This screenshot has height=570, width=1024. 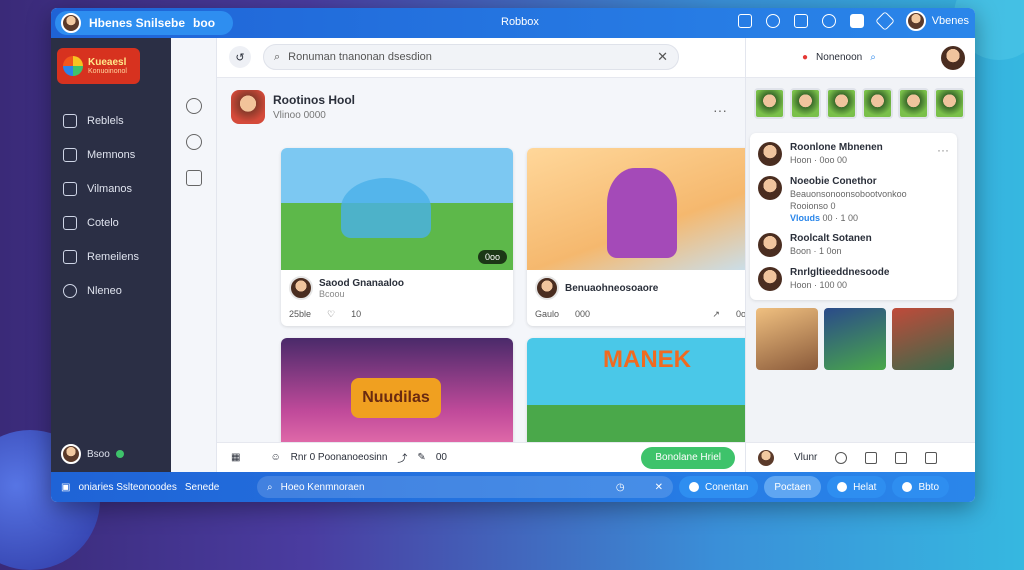 I want to click on post-image: Nuudilas, so click(x=397, y=390).